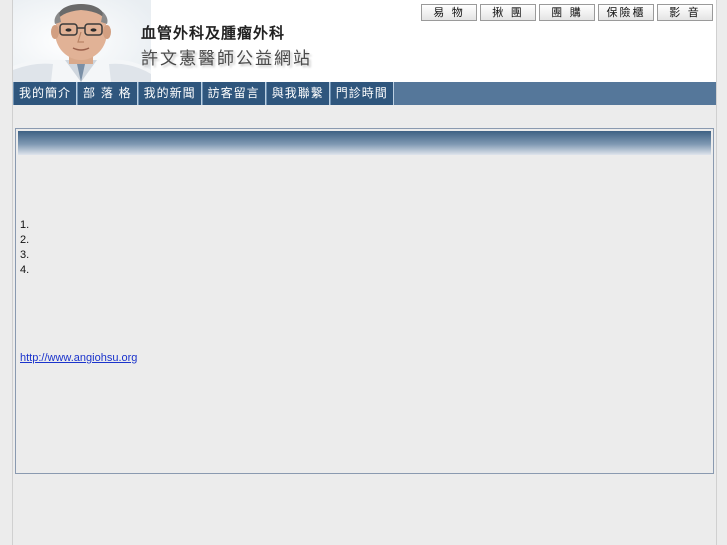  I want to click on top-link-media: 影 音, so click(685, 12).